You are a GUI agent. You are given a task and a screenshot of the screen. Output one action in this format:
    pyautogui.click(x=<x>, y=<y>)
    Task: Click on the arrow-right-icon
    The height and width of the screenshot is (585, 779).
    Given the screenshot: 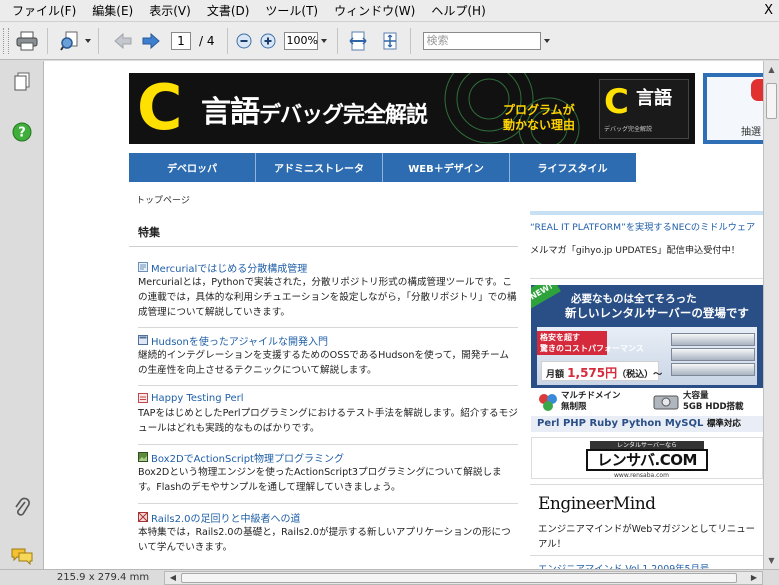 What is the action you would take?
    pyautogui.click(x=151, y=40)
    